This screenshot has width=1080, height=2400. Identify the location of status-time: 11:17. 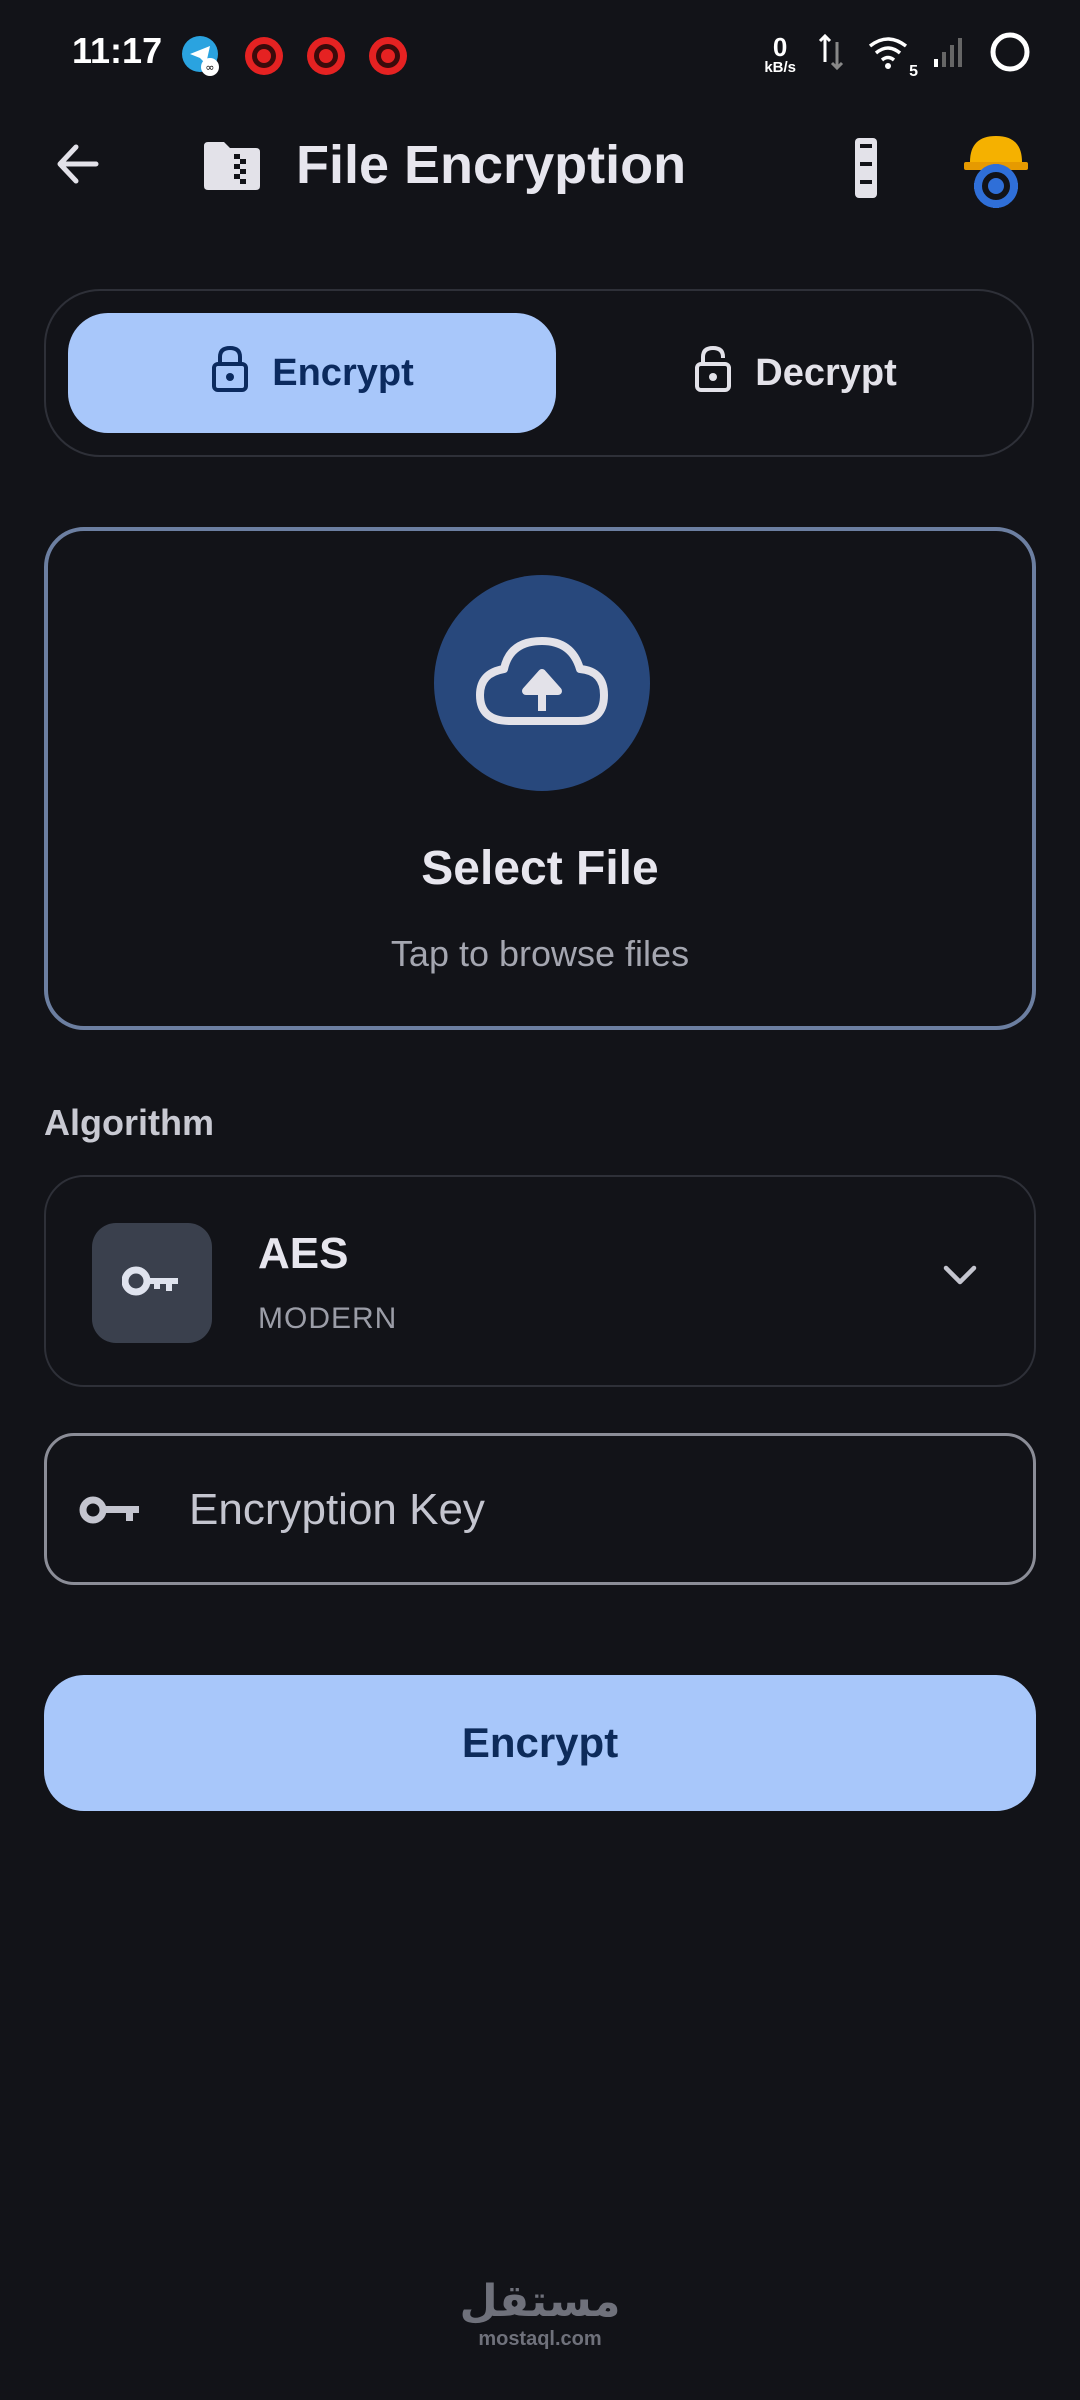
(117, 50).